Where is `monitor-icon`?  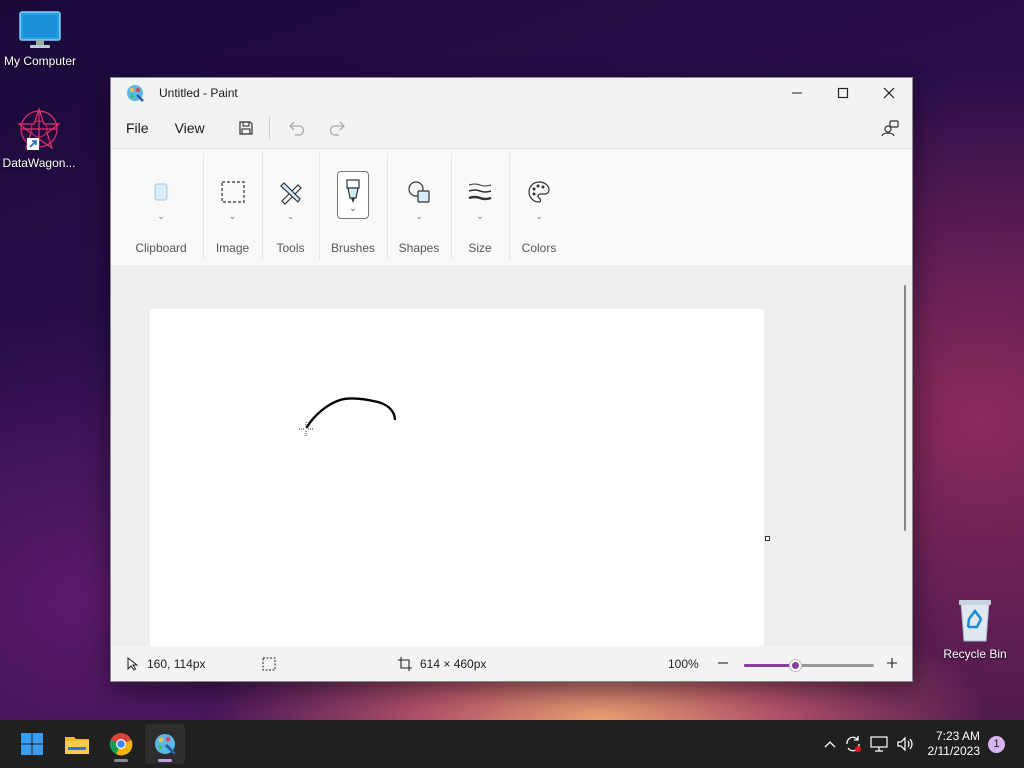
monitor-icon is located at coordinates (40, 29).